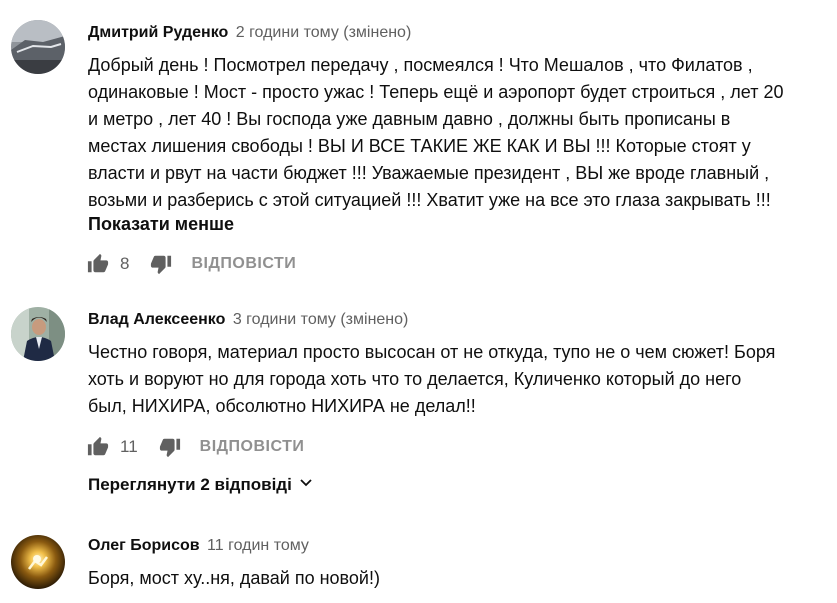 The image size is (837, 603). I want to click on comment-author: Влад Алексеенко, so click(156, 319).